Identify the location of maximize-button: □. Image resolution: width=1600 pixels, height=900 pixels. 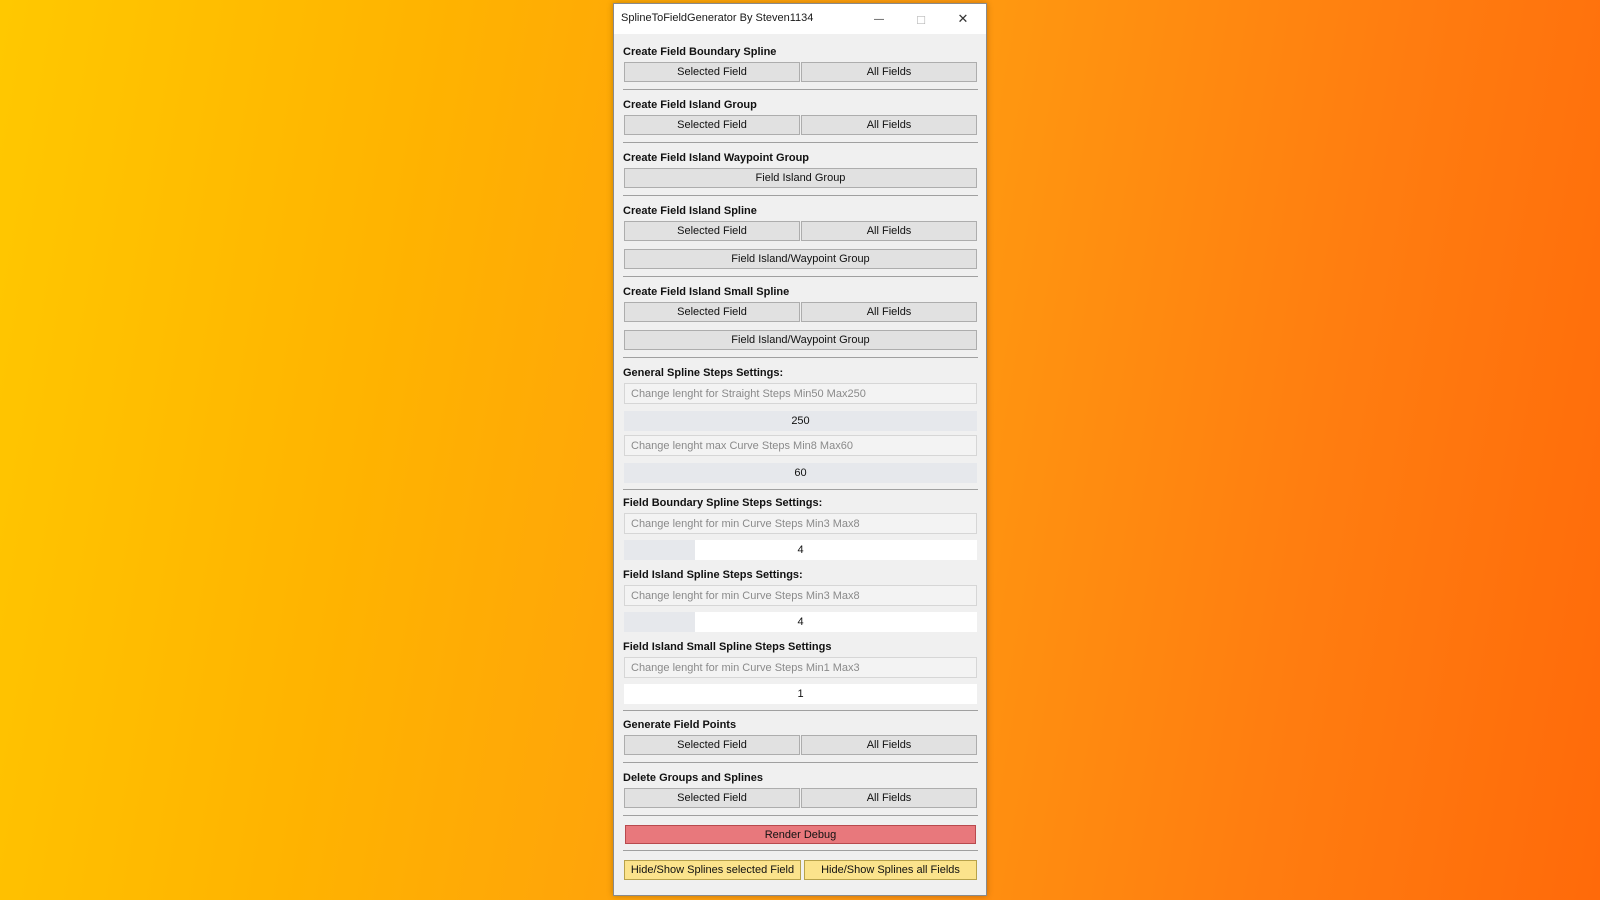
(921, 19).